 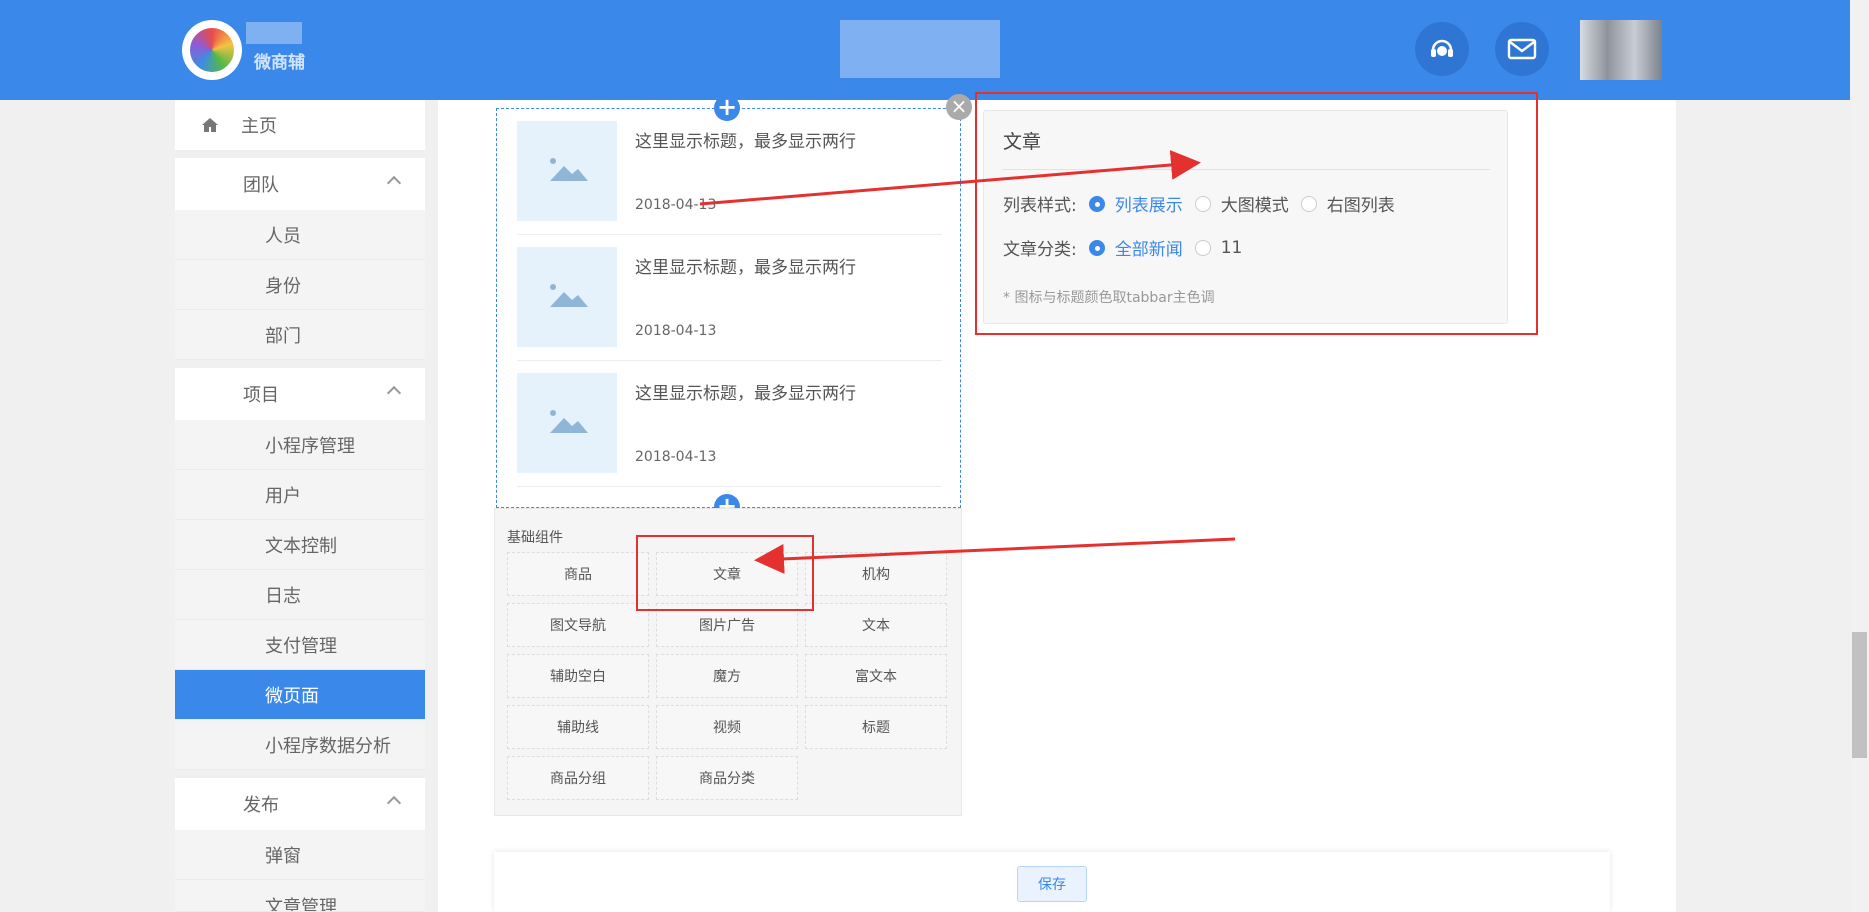 I want to click on save-bar: 保存, so click(x=1052, y=882).